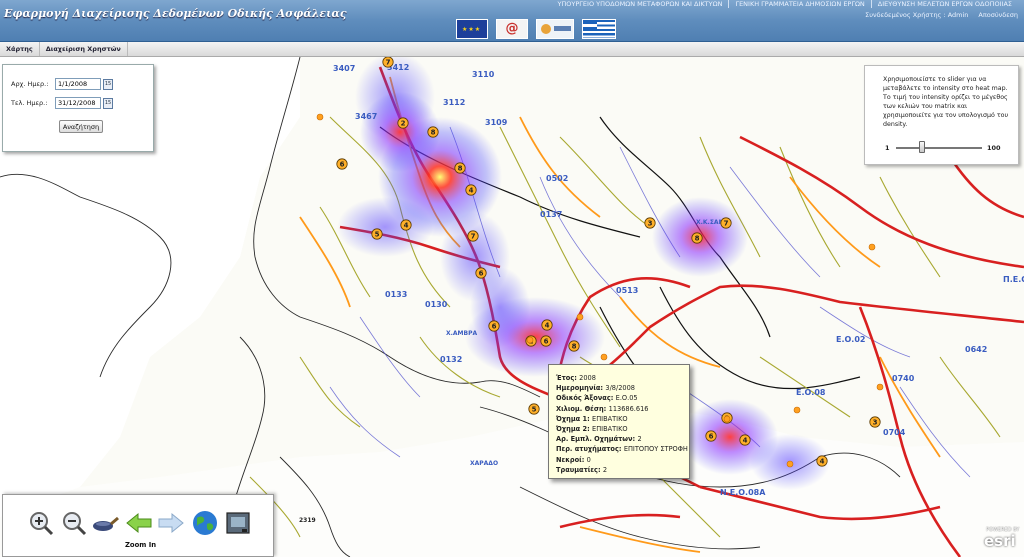 The height and width of the screenshot is (557, 1024). Describe the element at coordinates (811, 392) in the screenshot. I see `road-label: Ε.Ο.08` at that location.